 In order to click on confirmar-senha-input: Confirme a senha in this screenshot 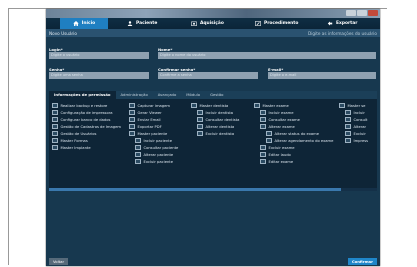, I will do `click(208, 75)`.